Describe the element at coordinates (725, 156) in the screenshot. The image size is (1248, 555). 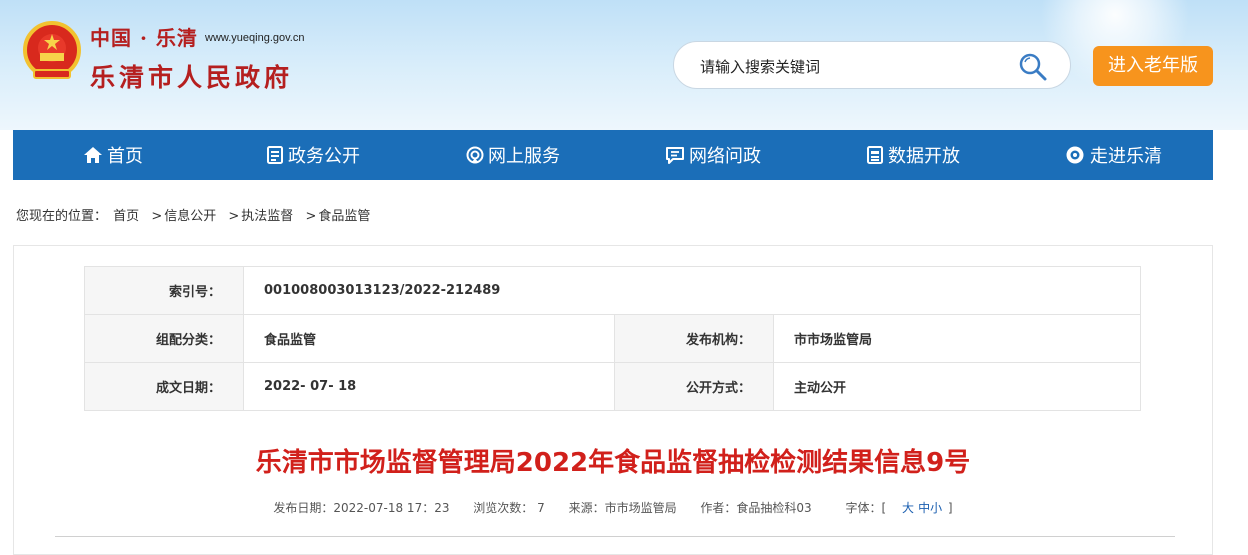
I see `nav-label: 网络问政` at that location.